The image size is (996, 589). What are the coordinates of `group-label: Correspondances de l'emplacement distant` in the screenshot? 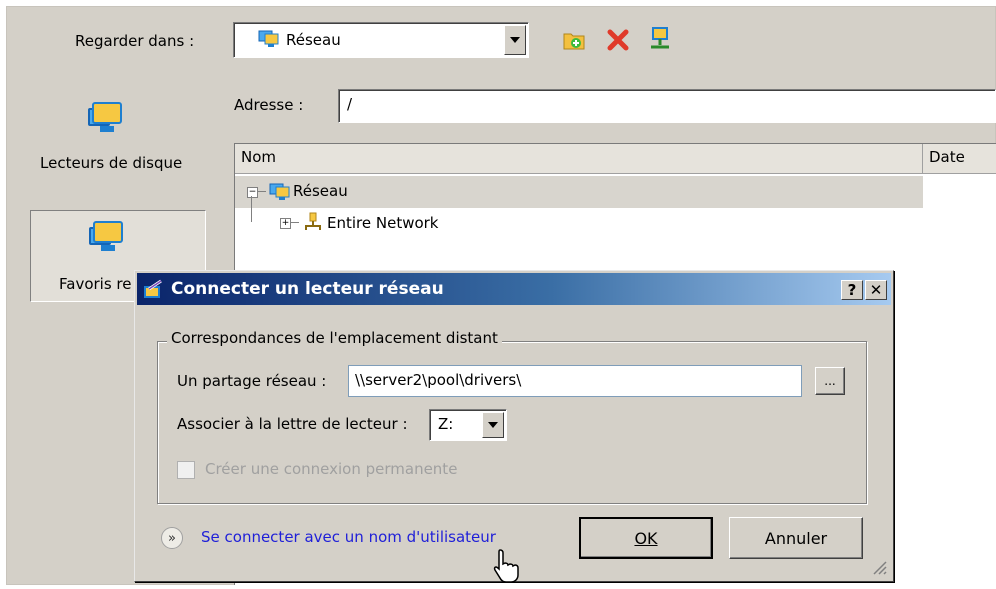 It's located at (334, 338).